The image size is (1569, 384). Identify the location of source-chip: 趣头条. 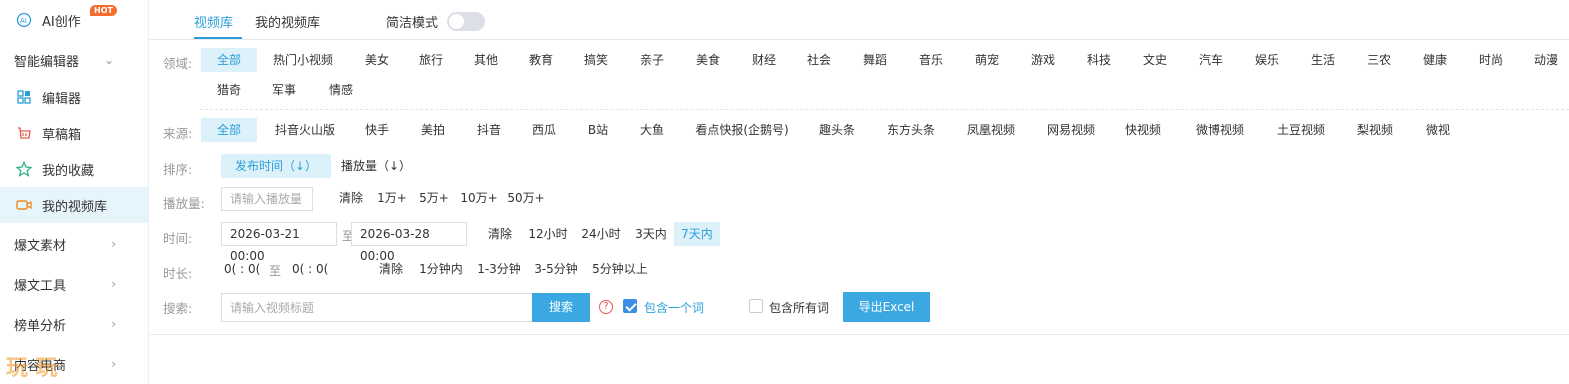
(837, 130).